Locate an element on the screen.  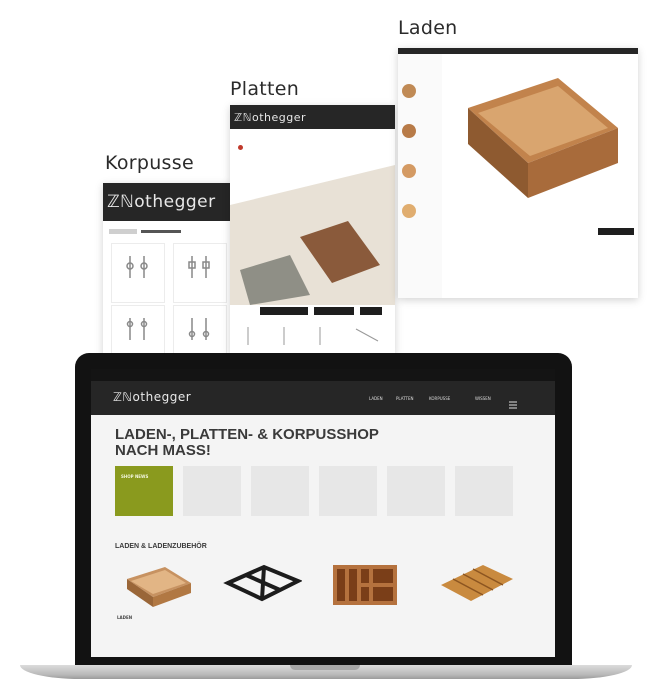
platten-tertiary-button is located at coordinates (371, 311).